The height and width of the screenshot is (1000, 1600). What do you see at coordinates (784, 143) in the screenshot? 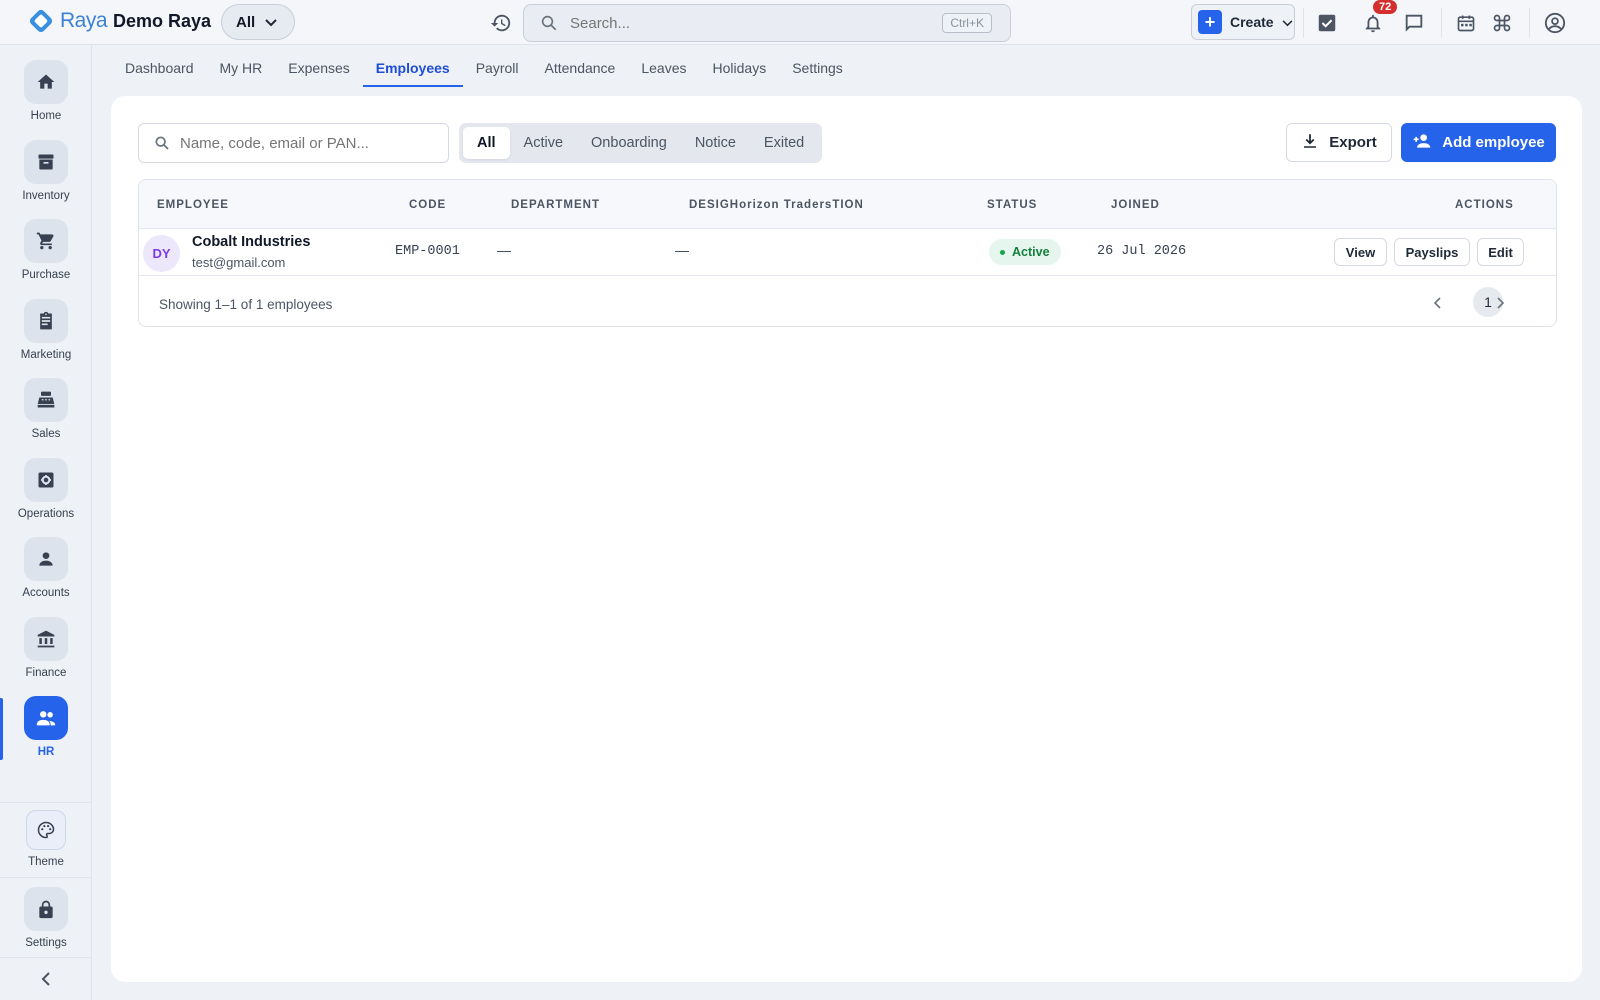
I see `filter-exited: Exited` at bounding box center [784, 143].